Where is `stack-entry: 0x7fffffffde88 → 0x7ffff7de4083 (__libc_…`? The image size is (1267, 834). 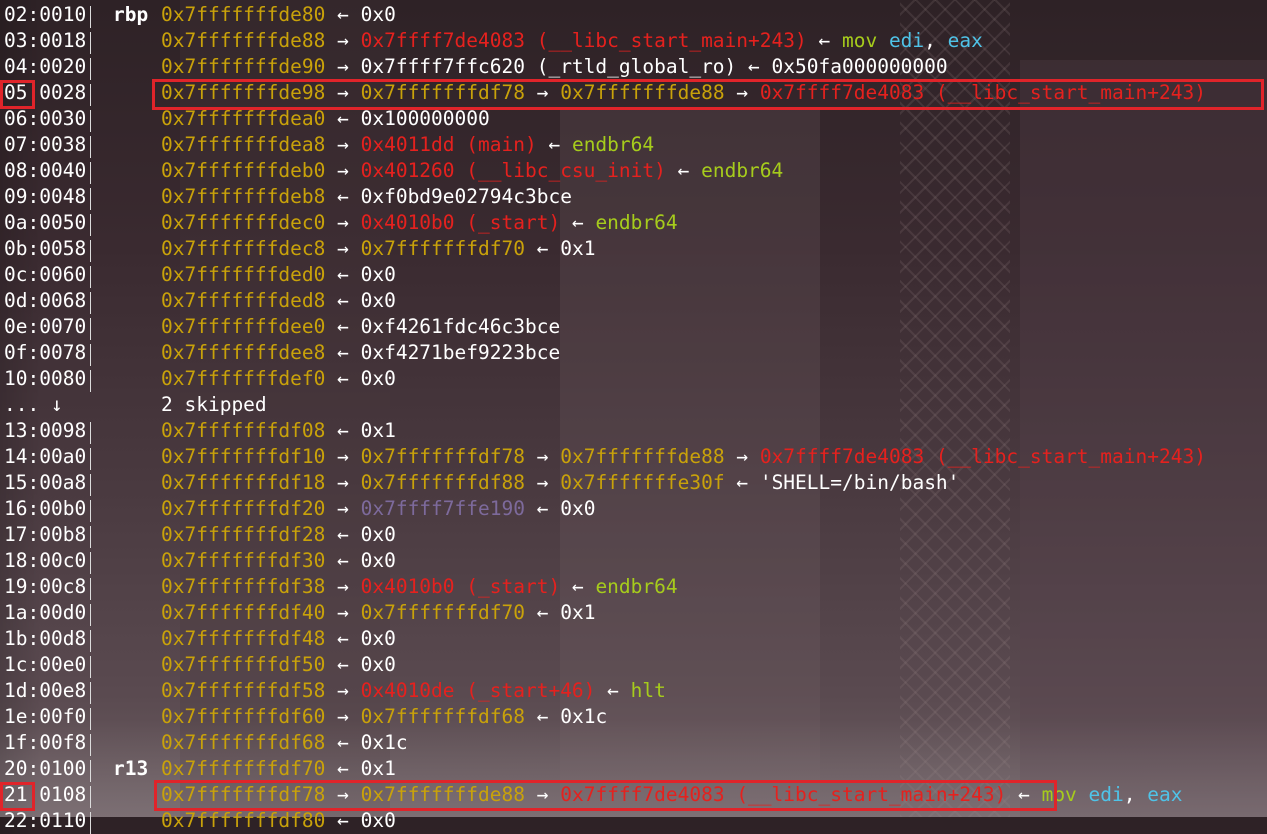
stack-entry: 0x7fffffffde88 → 0x7ffff7de4083 (__libc_… is located at coordinates (572, 41).